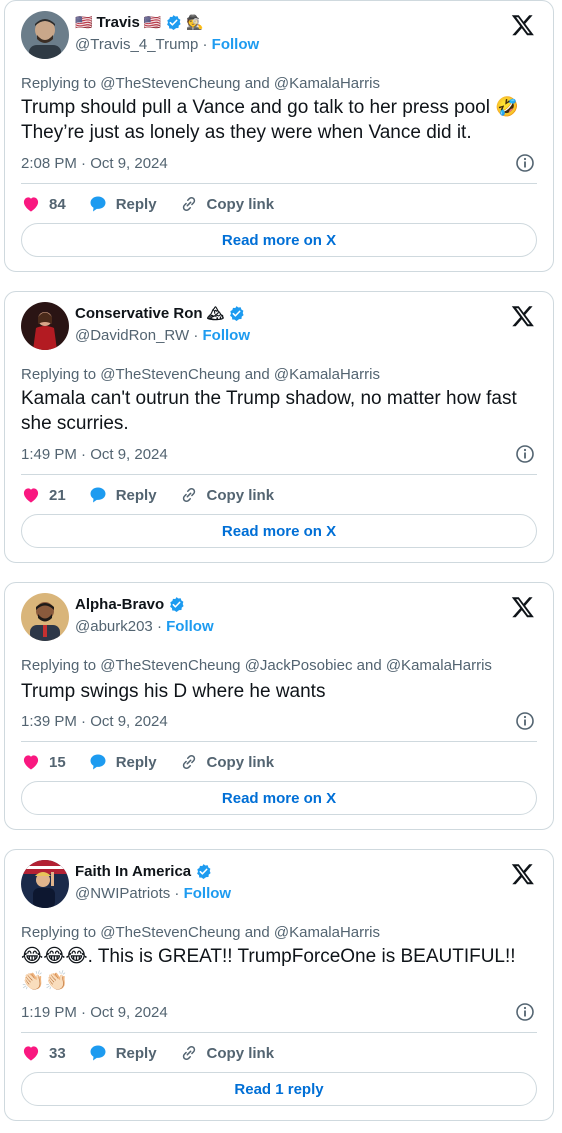 This screenshot has width=562, height=1133. I want to click on like-button: 84, so click(43, 204).